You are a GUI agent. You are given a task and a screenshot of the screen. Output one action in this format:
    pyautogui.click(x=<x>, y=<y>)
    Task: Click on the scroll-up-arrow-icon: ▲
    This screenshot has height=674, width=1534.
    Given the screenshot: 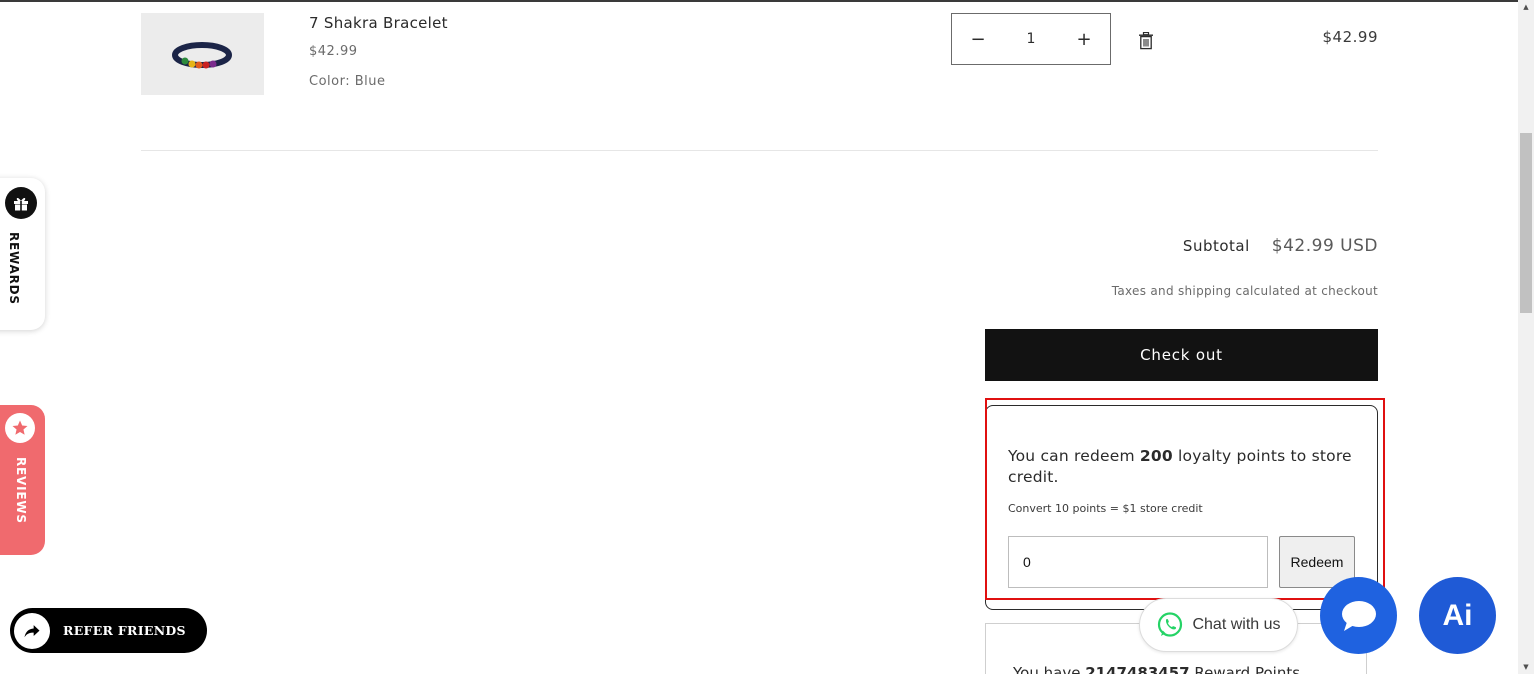 What is the action you would take?
    pyautogui.click(x=1526, y=7)
    